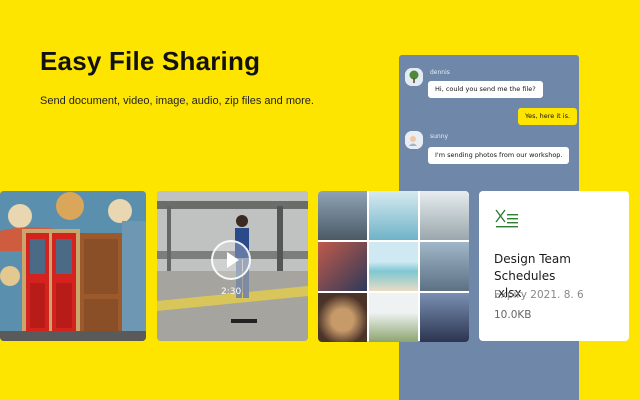 This screenshot has width=640, height=400. I want to click on file-name-line: Design Team Schedules, so click(532, 267).